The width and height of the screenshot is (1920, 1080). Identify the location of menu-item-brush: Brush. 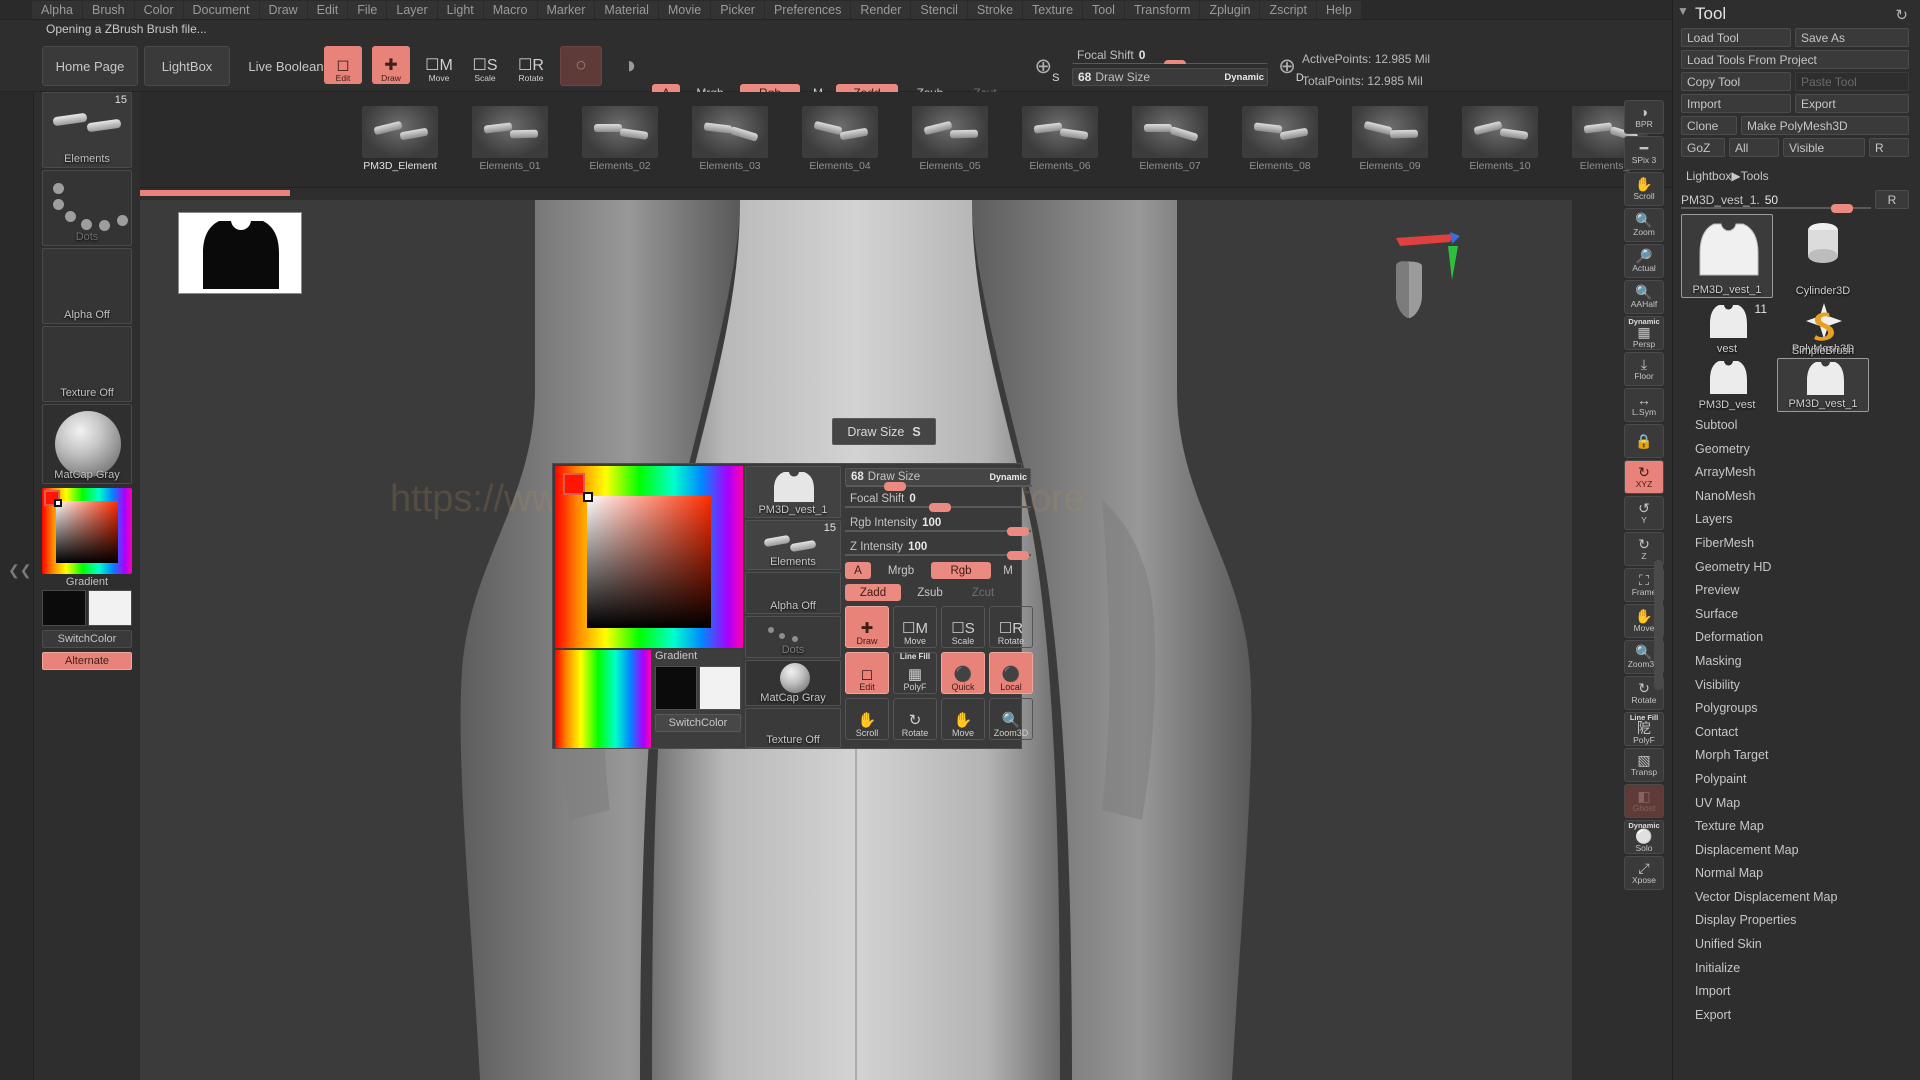
(108, 9).